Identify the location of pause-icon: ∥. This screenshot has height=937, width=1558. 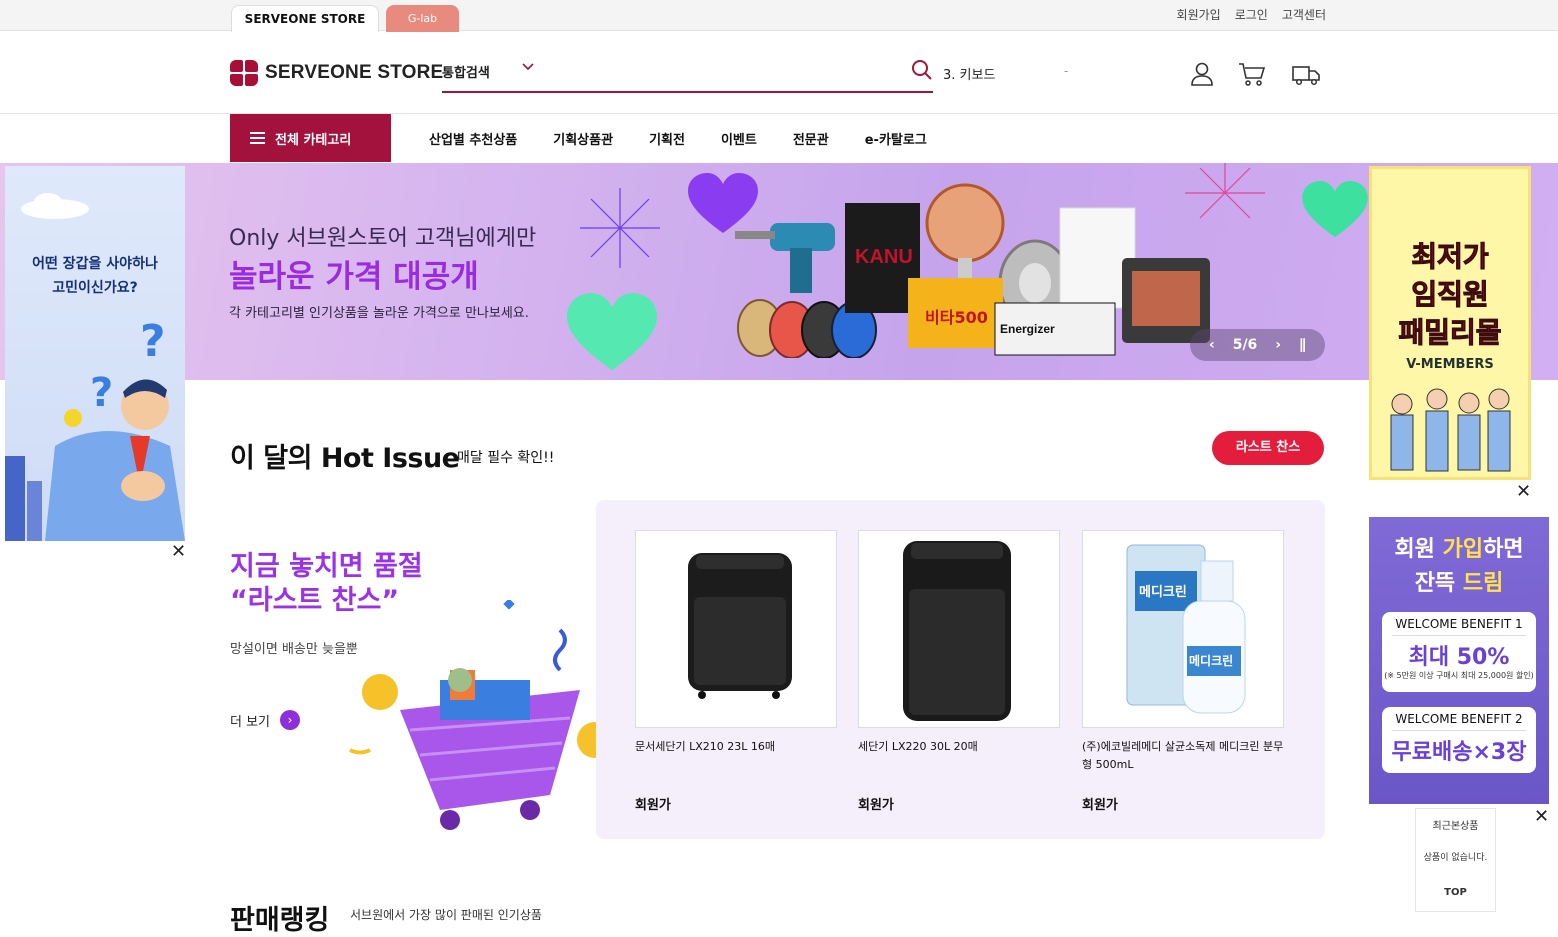
(1302, 345).